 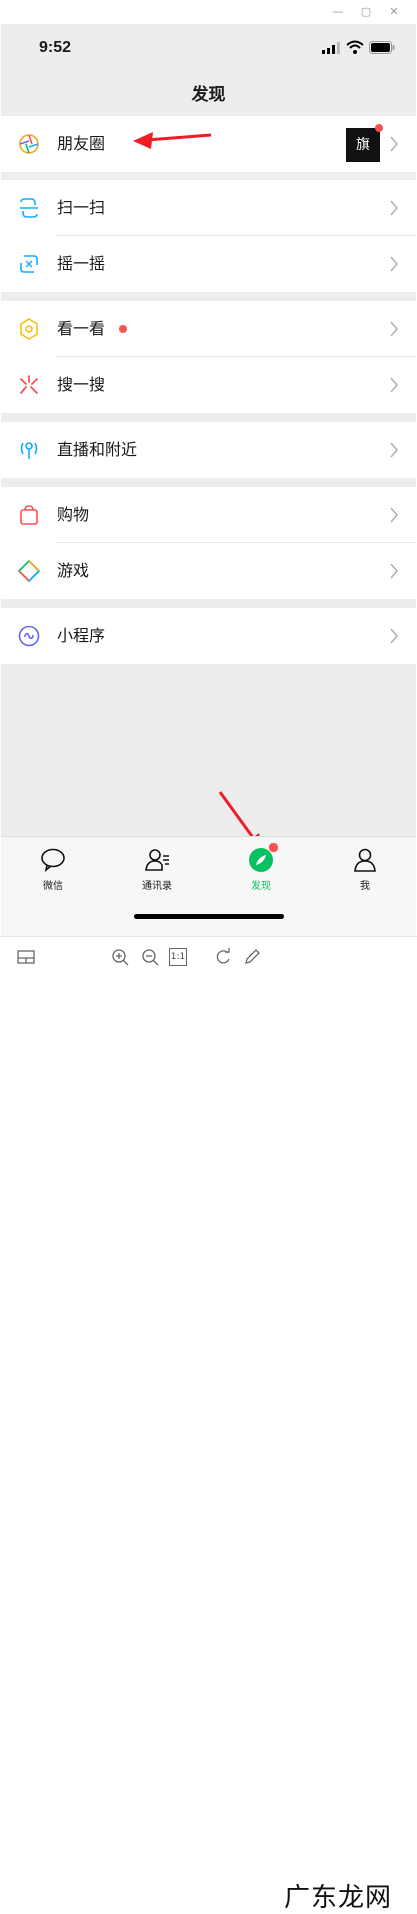 I want to click on tab-contacts: 通讯录, so click(x=157, y=869).